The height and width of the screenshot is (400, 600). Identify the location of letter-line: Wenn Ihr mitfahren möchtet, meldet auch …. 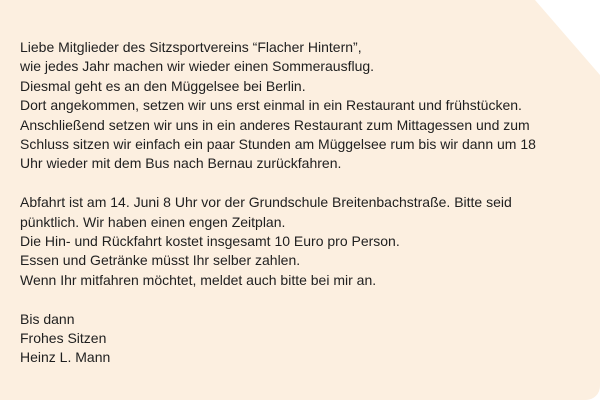
(198, 279).